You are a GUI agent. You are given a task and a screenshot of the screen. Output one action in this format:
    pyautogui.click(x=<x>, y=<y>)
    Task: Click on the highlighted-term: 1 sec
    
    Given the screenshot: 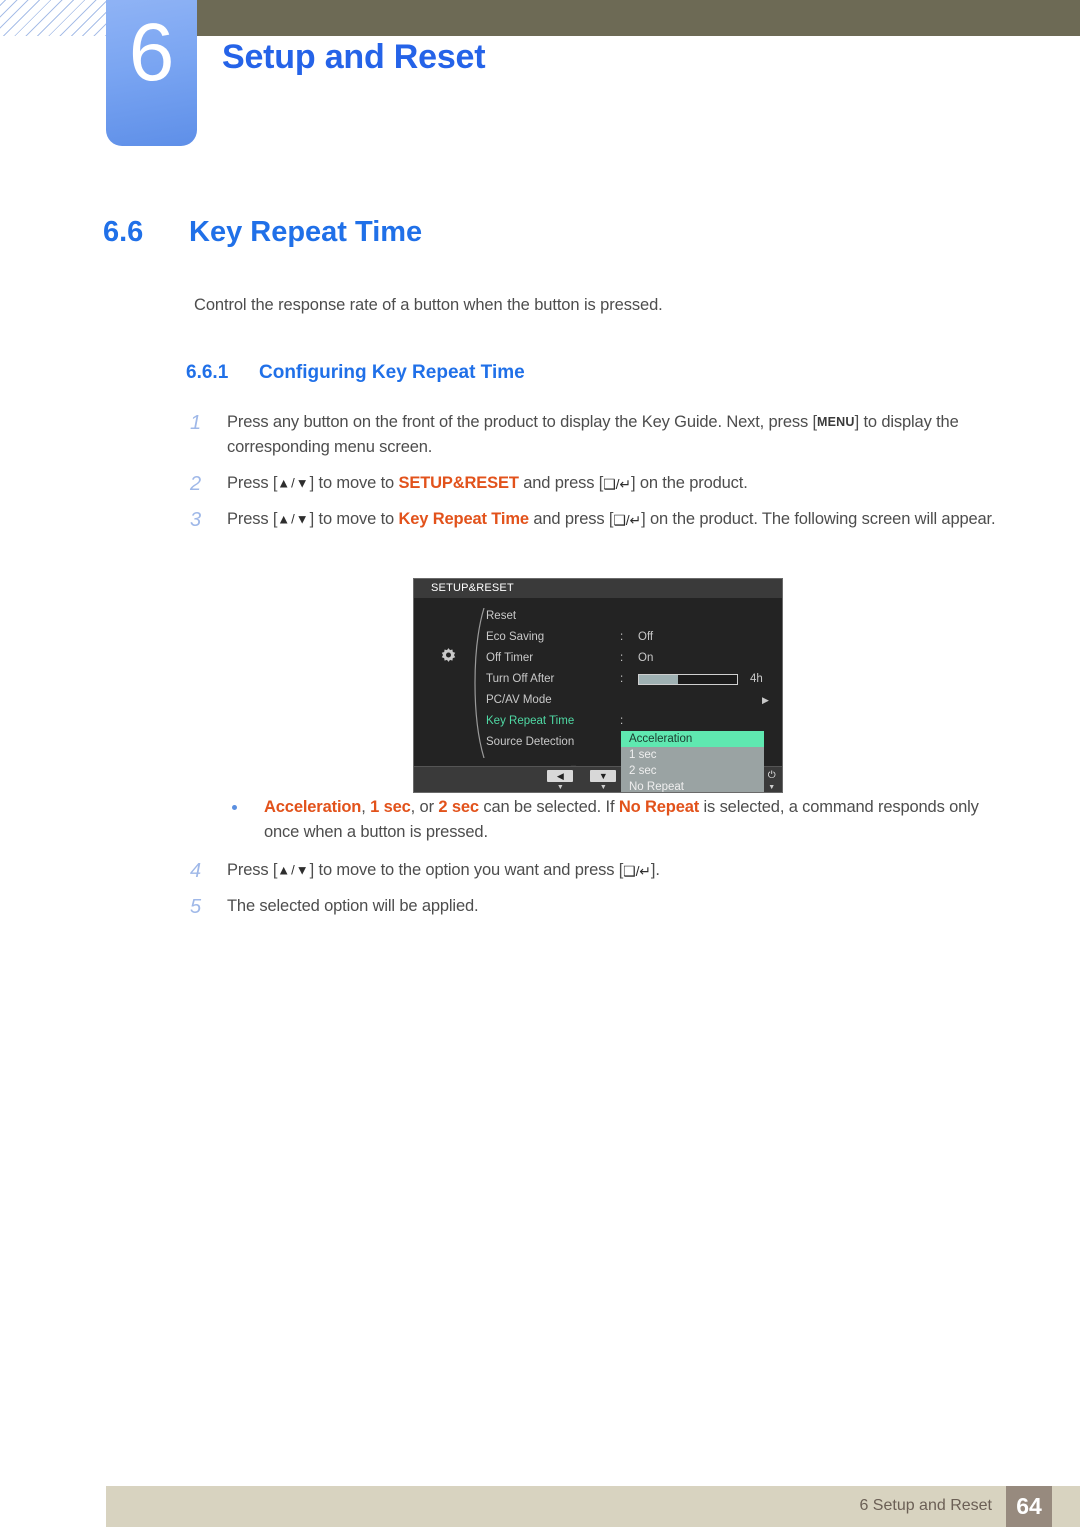 What is the action you would take?
    pyautogui.click(x=390, y=807)
    